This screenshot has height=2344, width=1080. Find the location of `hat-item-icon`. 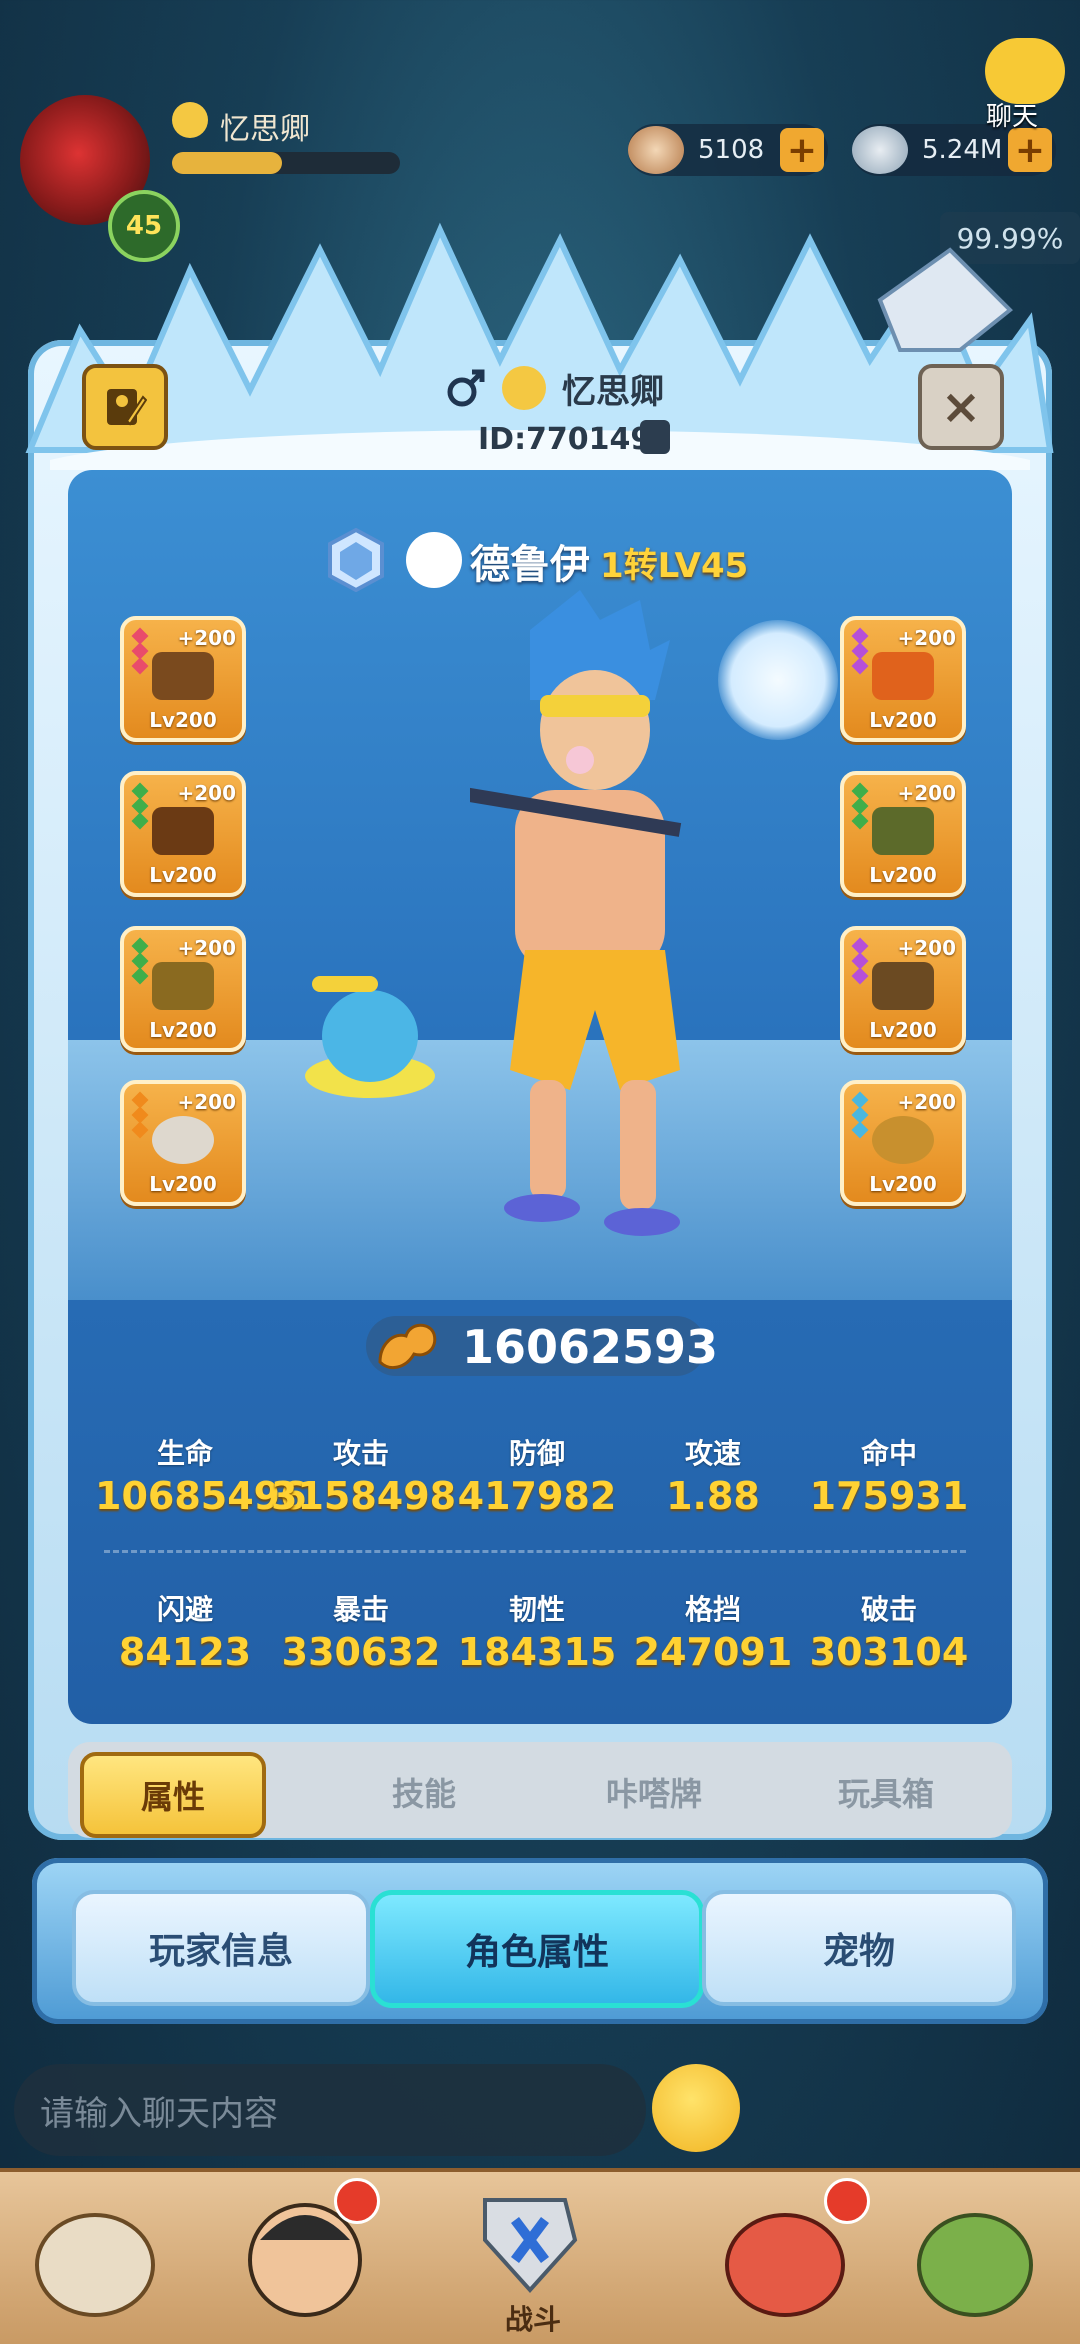

hat-item-icon is located at coordinates (903, 831).